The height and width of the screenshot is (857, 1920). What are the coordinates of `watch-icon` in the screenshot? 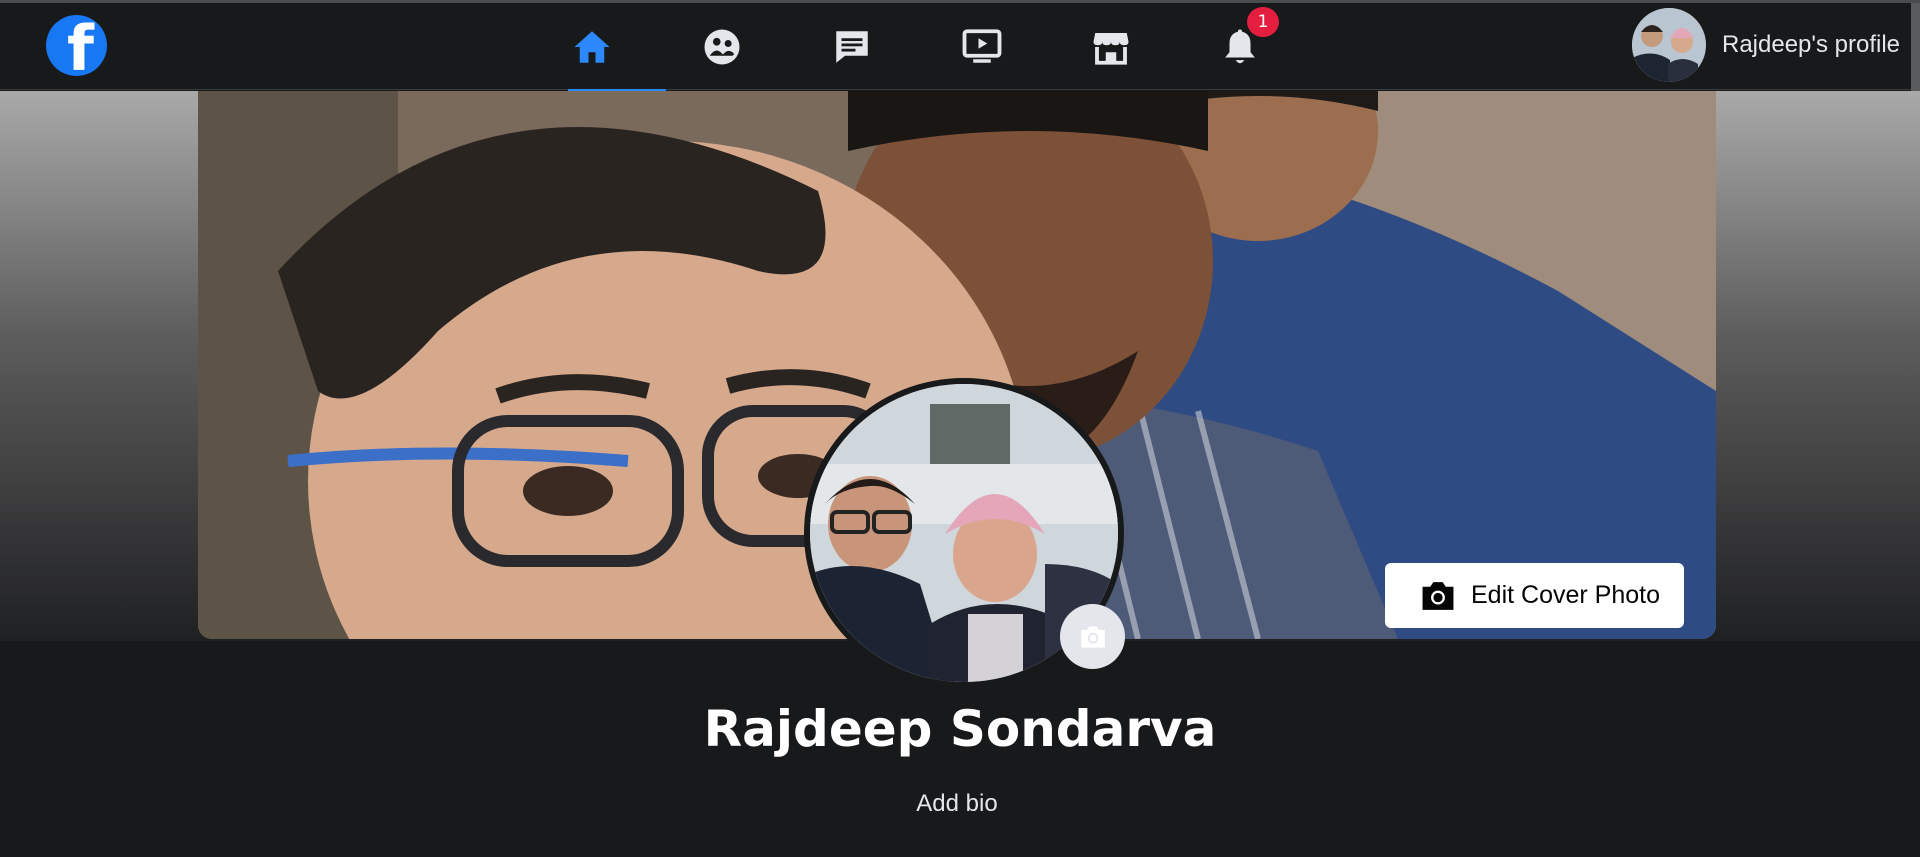 It's located at (982, 46).